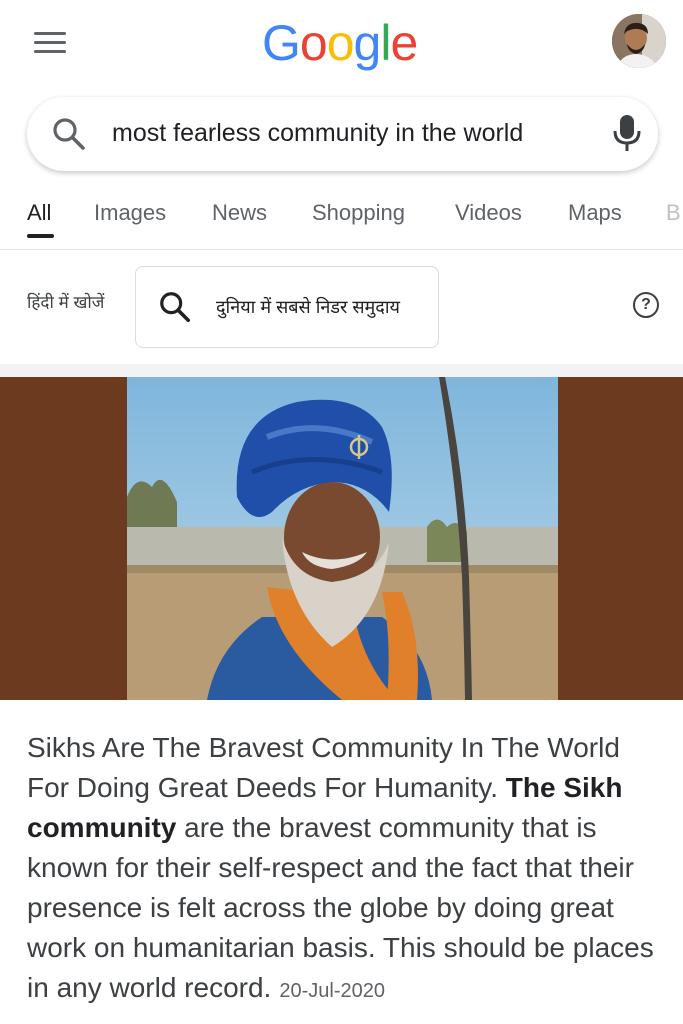 This screenshot has height=1024, width=683. I want to click on hindi-search-query: दुनिया में सबसे निडर समुदाय, so click(308, 307).